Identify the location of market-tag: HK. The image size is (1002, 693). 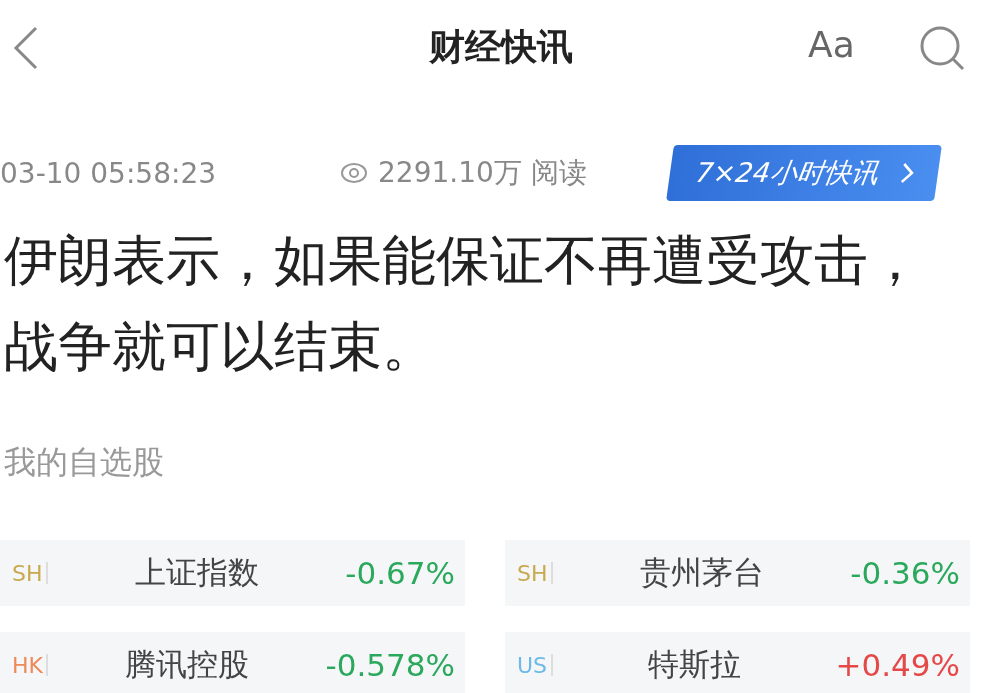
(29, 665).